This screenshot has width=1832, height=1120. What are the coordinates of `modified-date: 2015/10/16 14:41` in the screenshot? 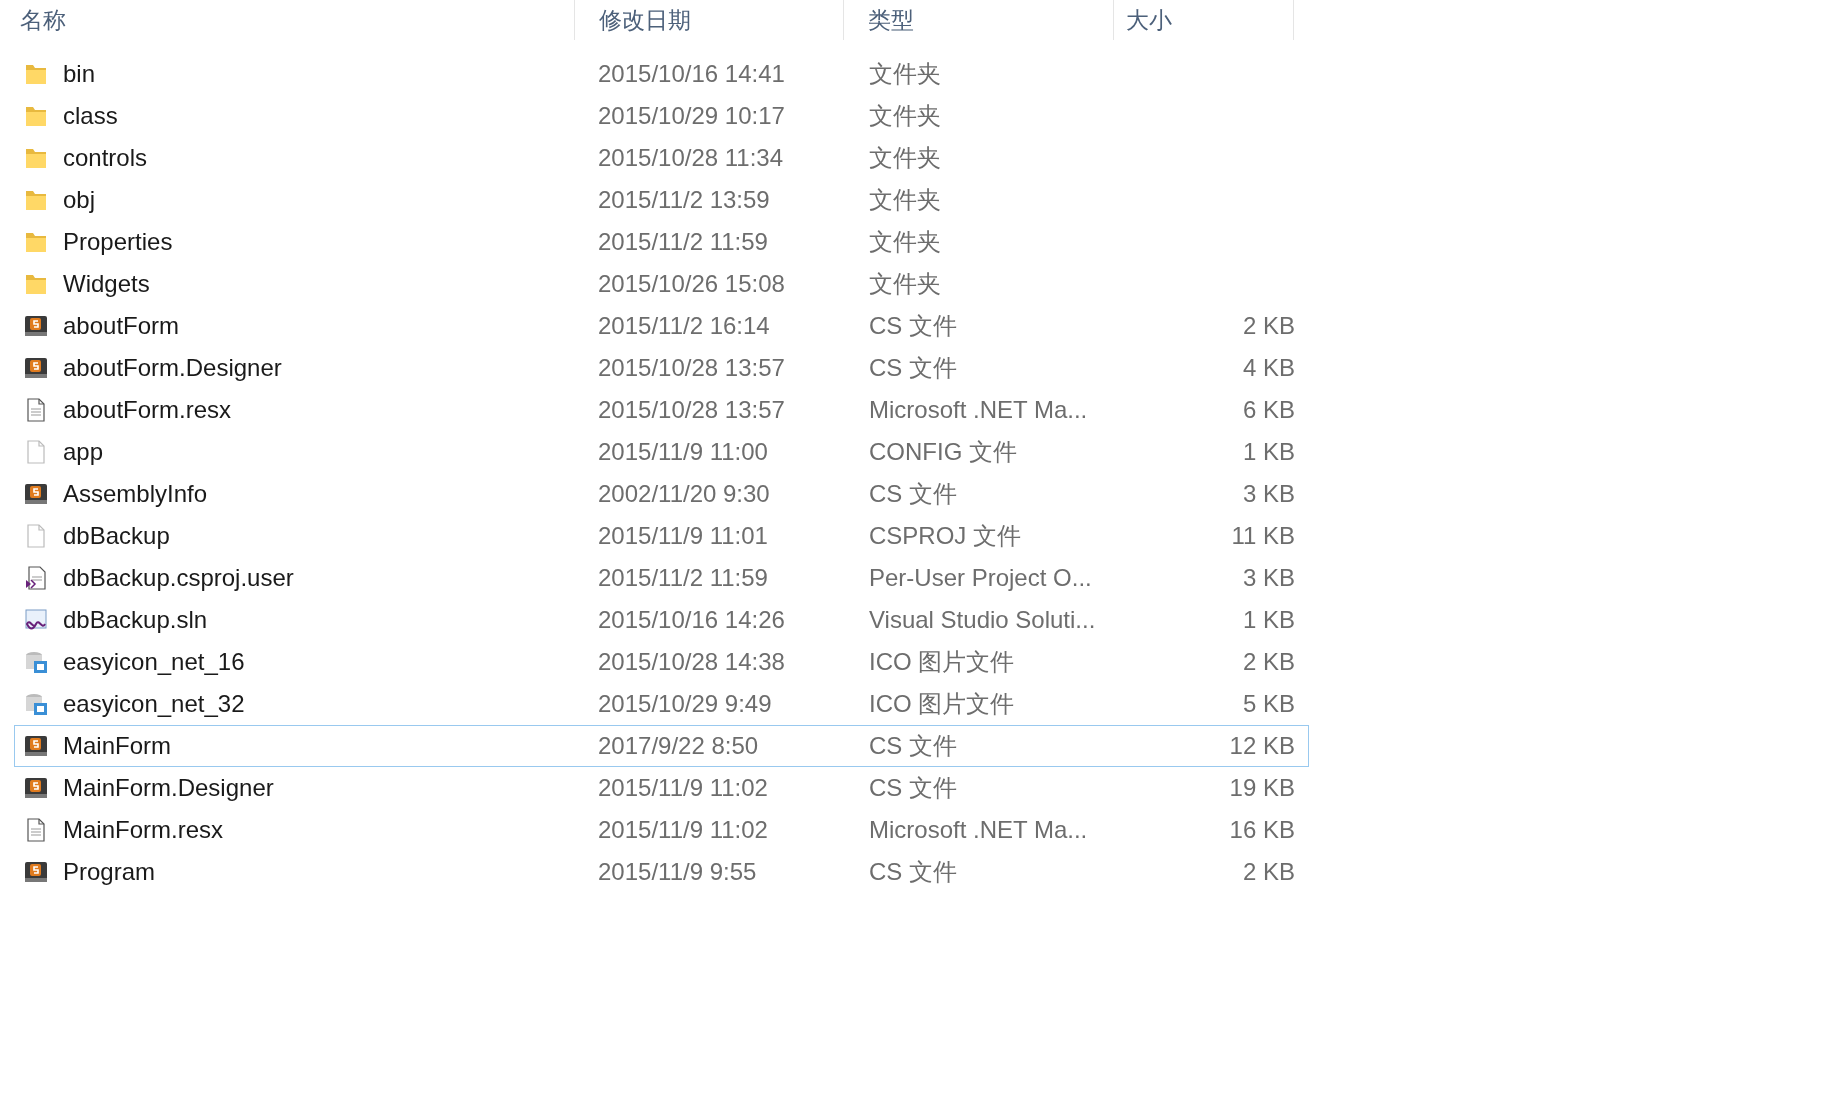 It's located at (691, 73).